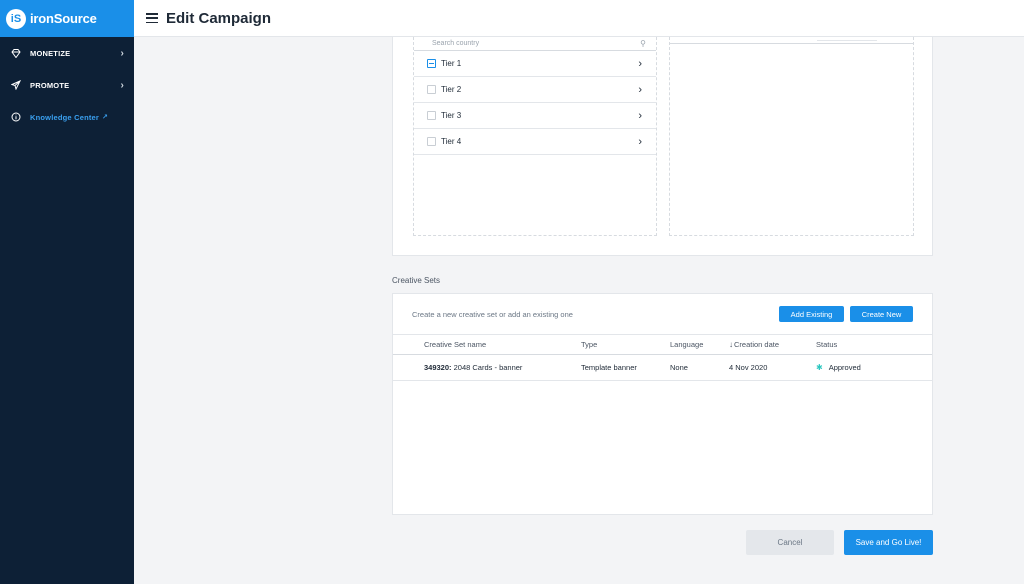 This screenshot has height=584, width=1024. What do you see at coordinates (455, 344) in the screenshot?
I see `column-header-name: Creative Set name` at bounding box center [455, 344].